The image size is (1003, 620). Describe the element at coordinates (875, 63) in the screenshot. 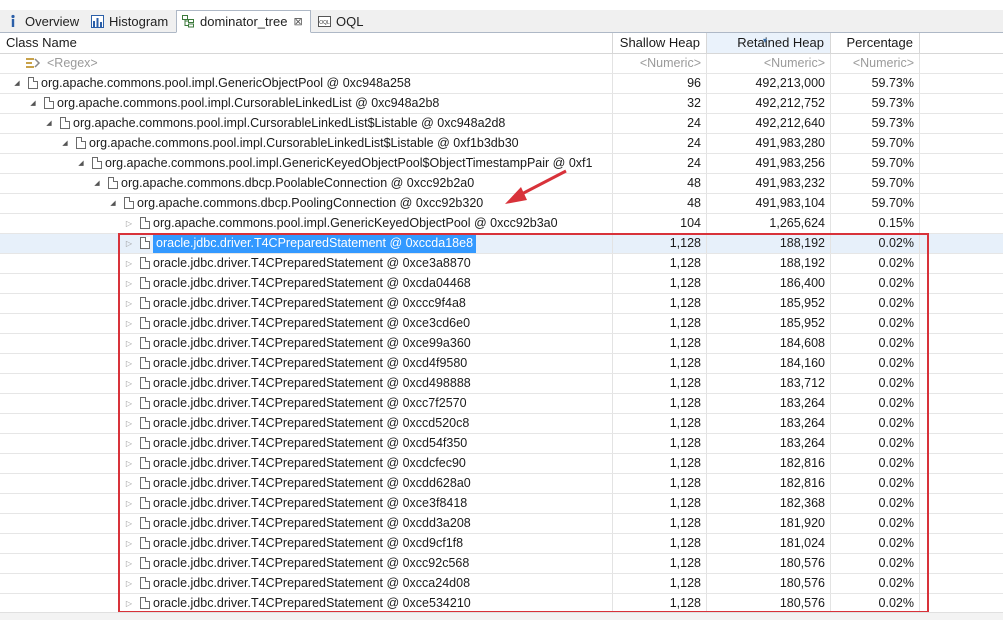

I see `percentage-filter-cell: <Numeric>` at that location.